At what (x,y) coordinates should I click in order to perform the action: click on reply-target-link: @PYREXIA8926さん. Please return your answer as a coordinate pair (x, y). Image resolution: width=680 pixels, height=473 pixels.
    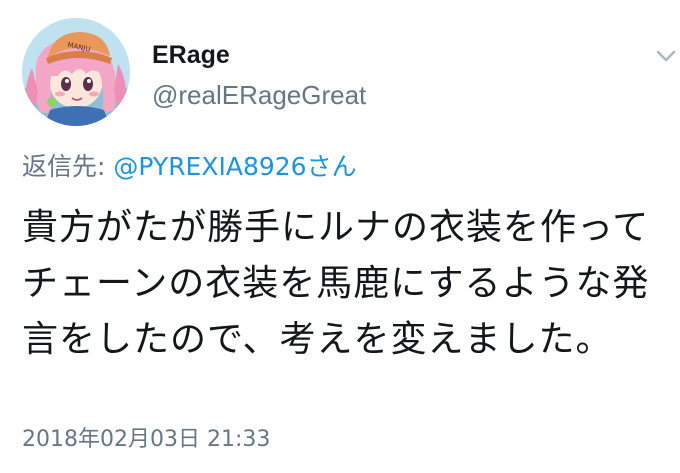
    Looking at the image, I should click on (234, 166).